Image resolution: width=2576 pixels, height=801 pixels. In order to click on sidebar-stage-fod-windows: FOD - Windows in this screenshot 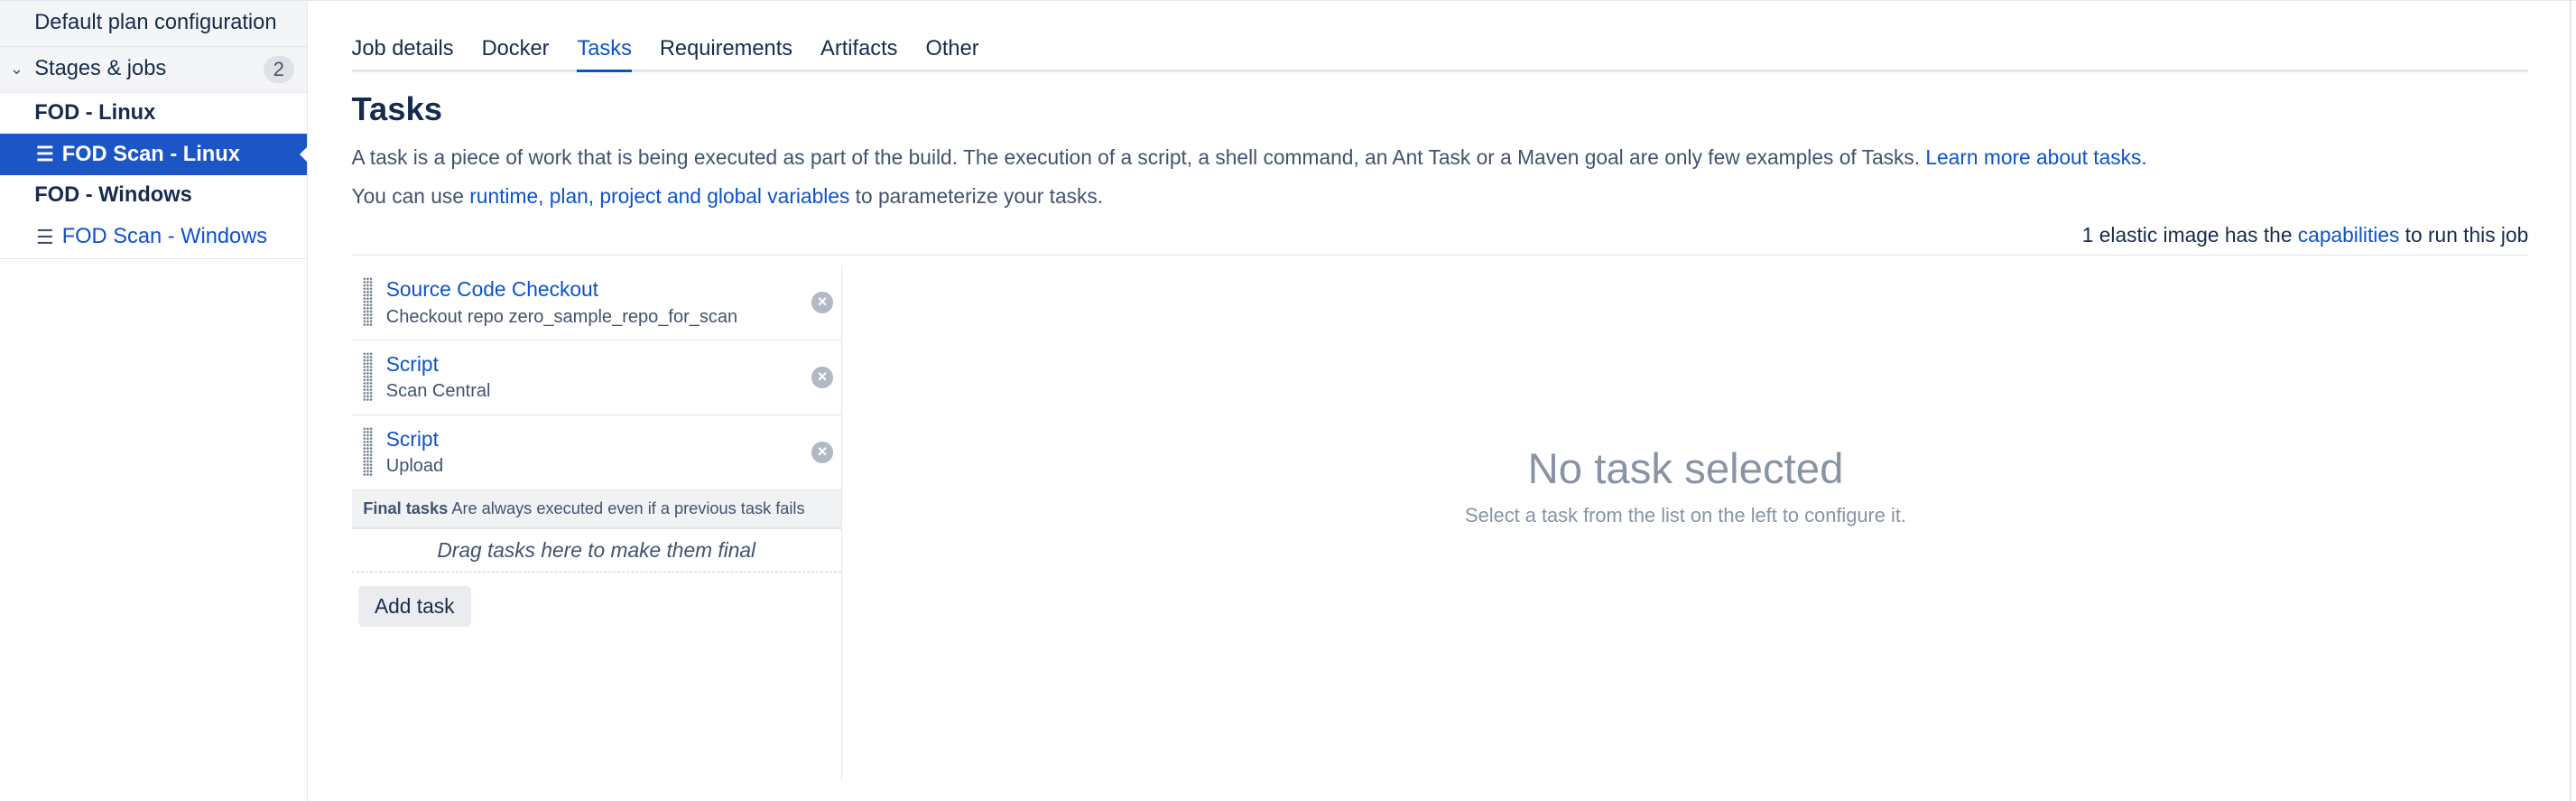, I will do `click(153, 196)`.